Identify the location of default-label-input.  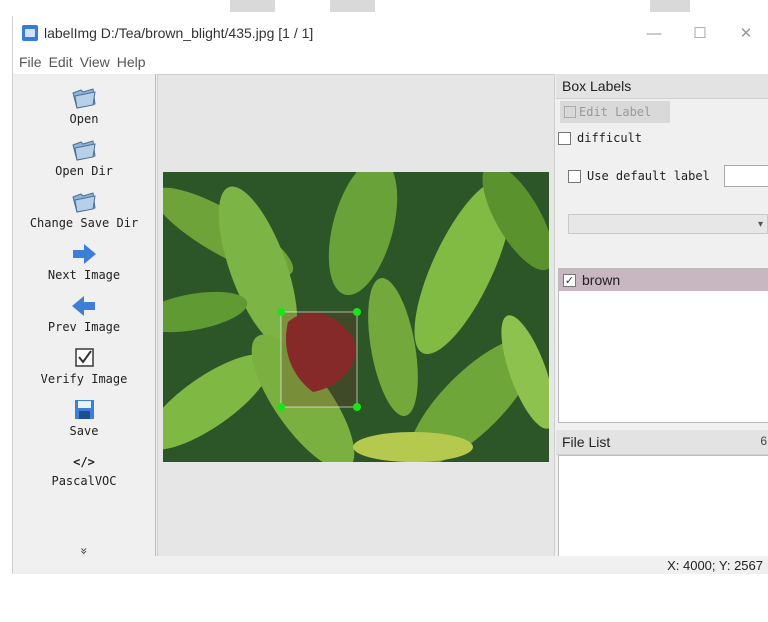
(746, 176).